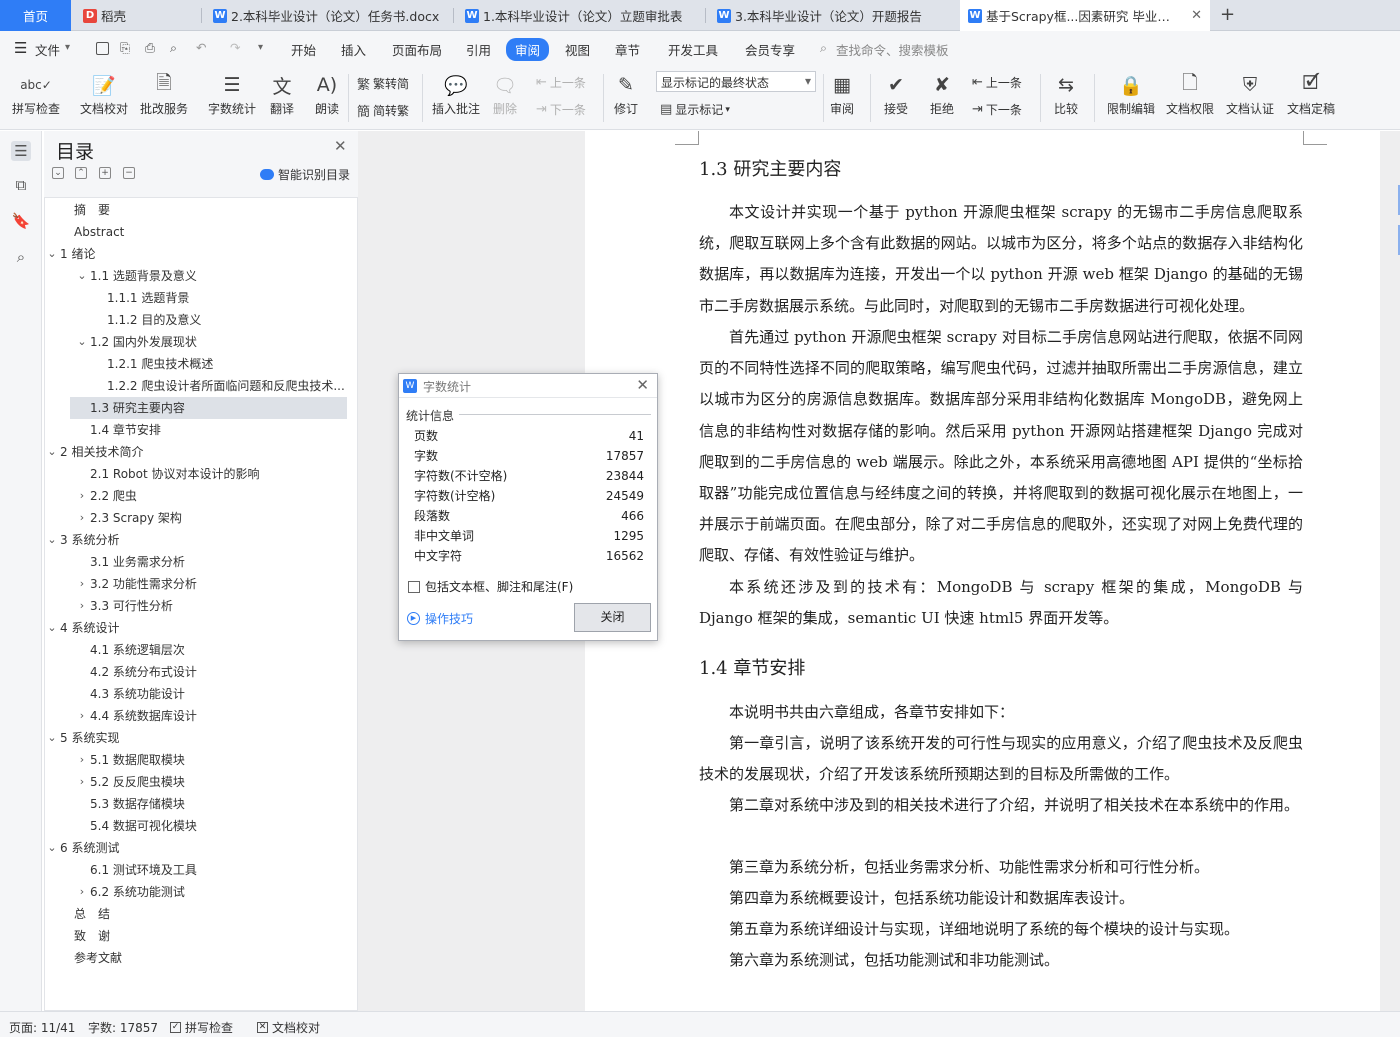 This screenshot has width=1400, height=1037. What do you see at coordinates (528, 49) in the screenshot?
I see `menu-review: 审阅` at bounding box center [528, 49].